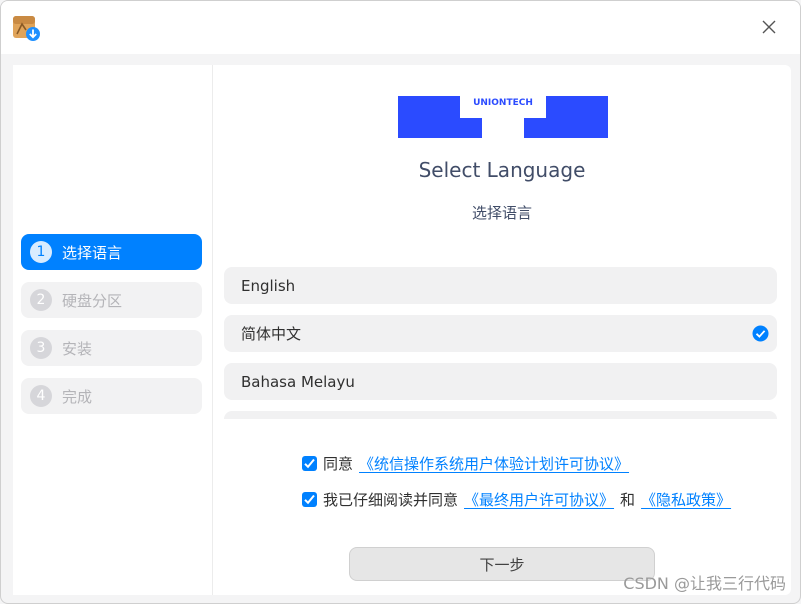 The image size is (801, 604). I want to click on step-finish: 4 完成, so click(111, 396).